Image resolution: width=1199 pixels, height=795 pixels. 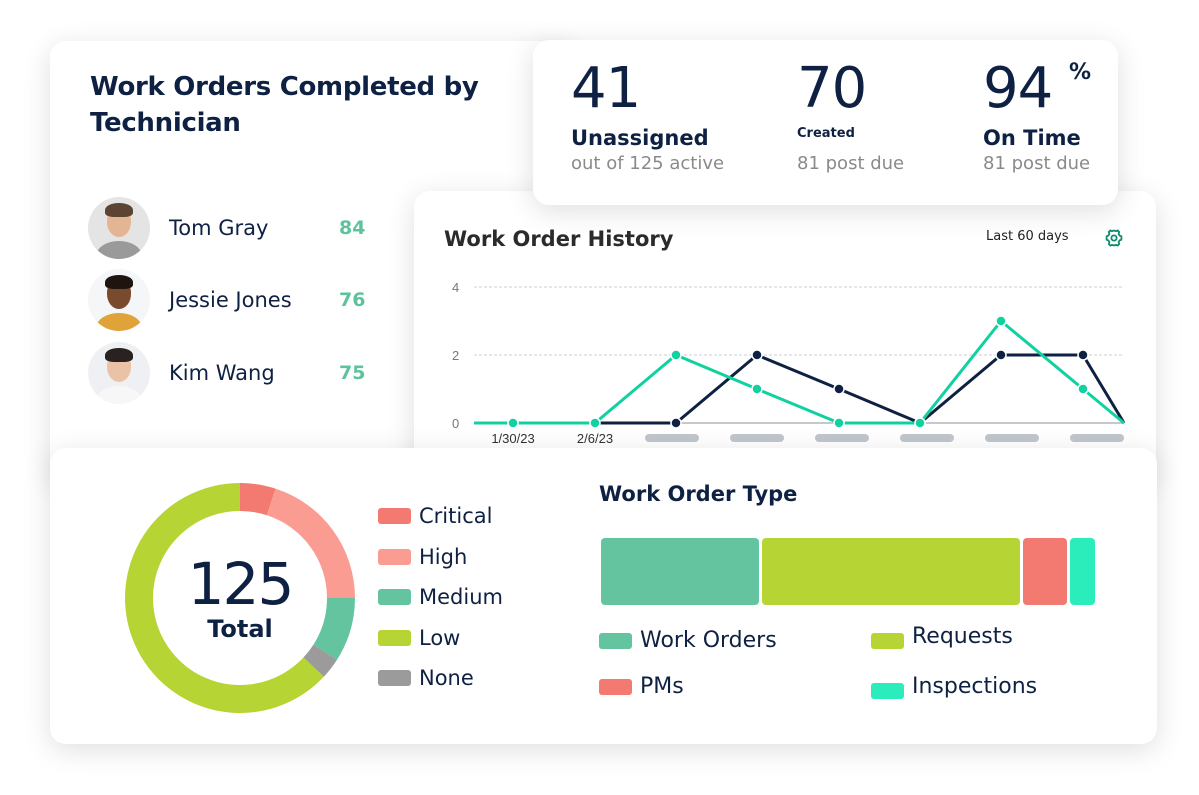 I want to click on donut-center: 125 Total, so click(x=240, y=598).